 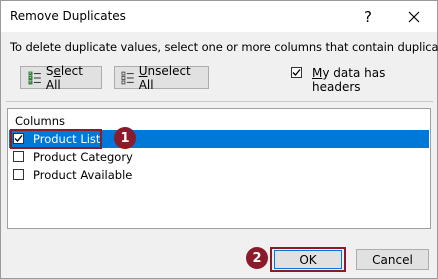 What do you see at coordinates (219, 175) in the screenshot?
I see `column-item-product-available: Product Available` at bounding box center [219, 175].